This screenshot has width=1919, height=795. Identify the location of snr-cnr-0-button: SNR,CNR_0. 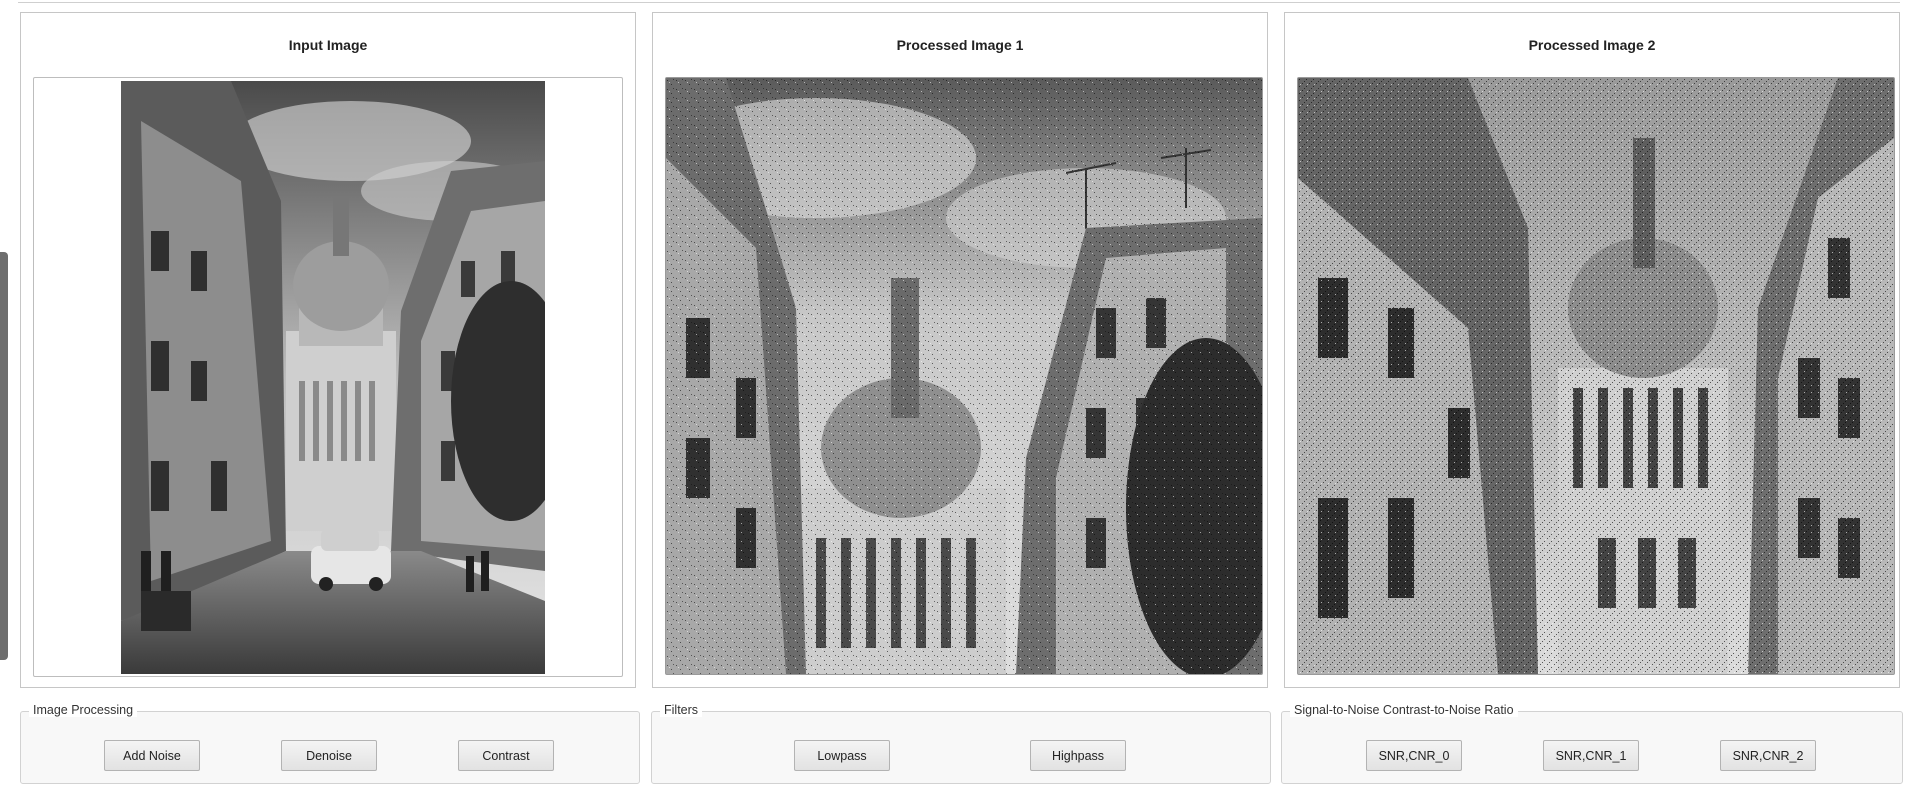
(1414, 755).